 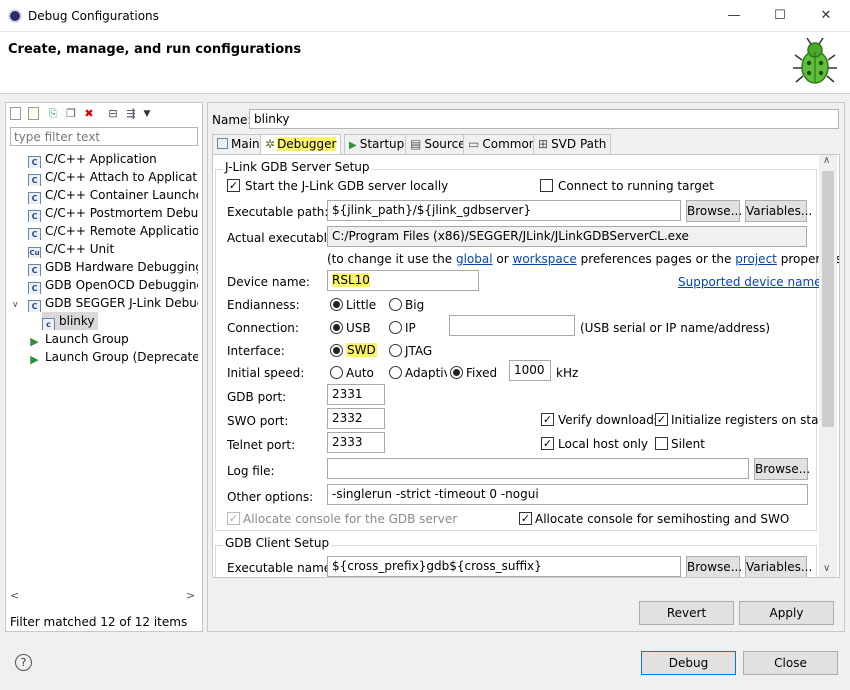 What do you see at coordinates (336, 304) in the screenshot?
I see `endian-little-radio` at bounding box center [336, 304].